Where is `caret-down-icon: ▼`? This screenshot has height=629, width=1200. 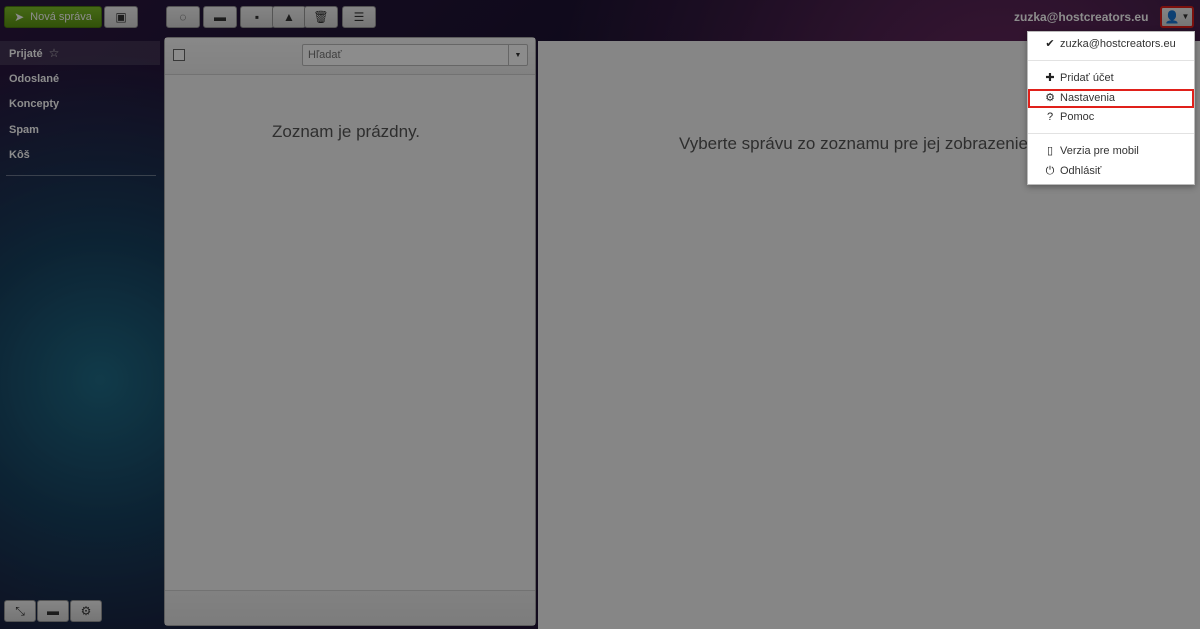 caret-down-icon: ▼ is located at coordinates (518, 55).